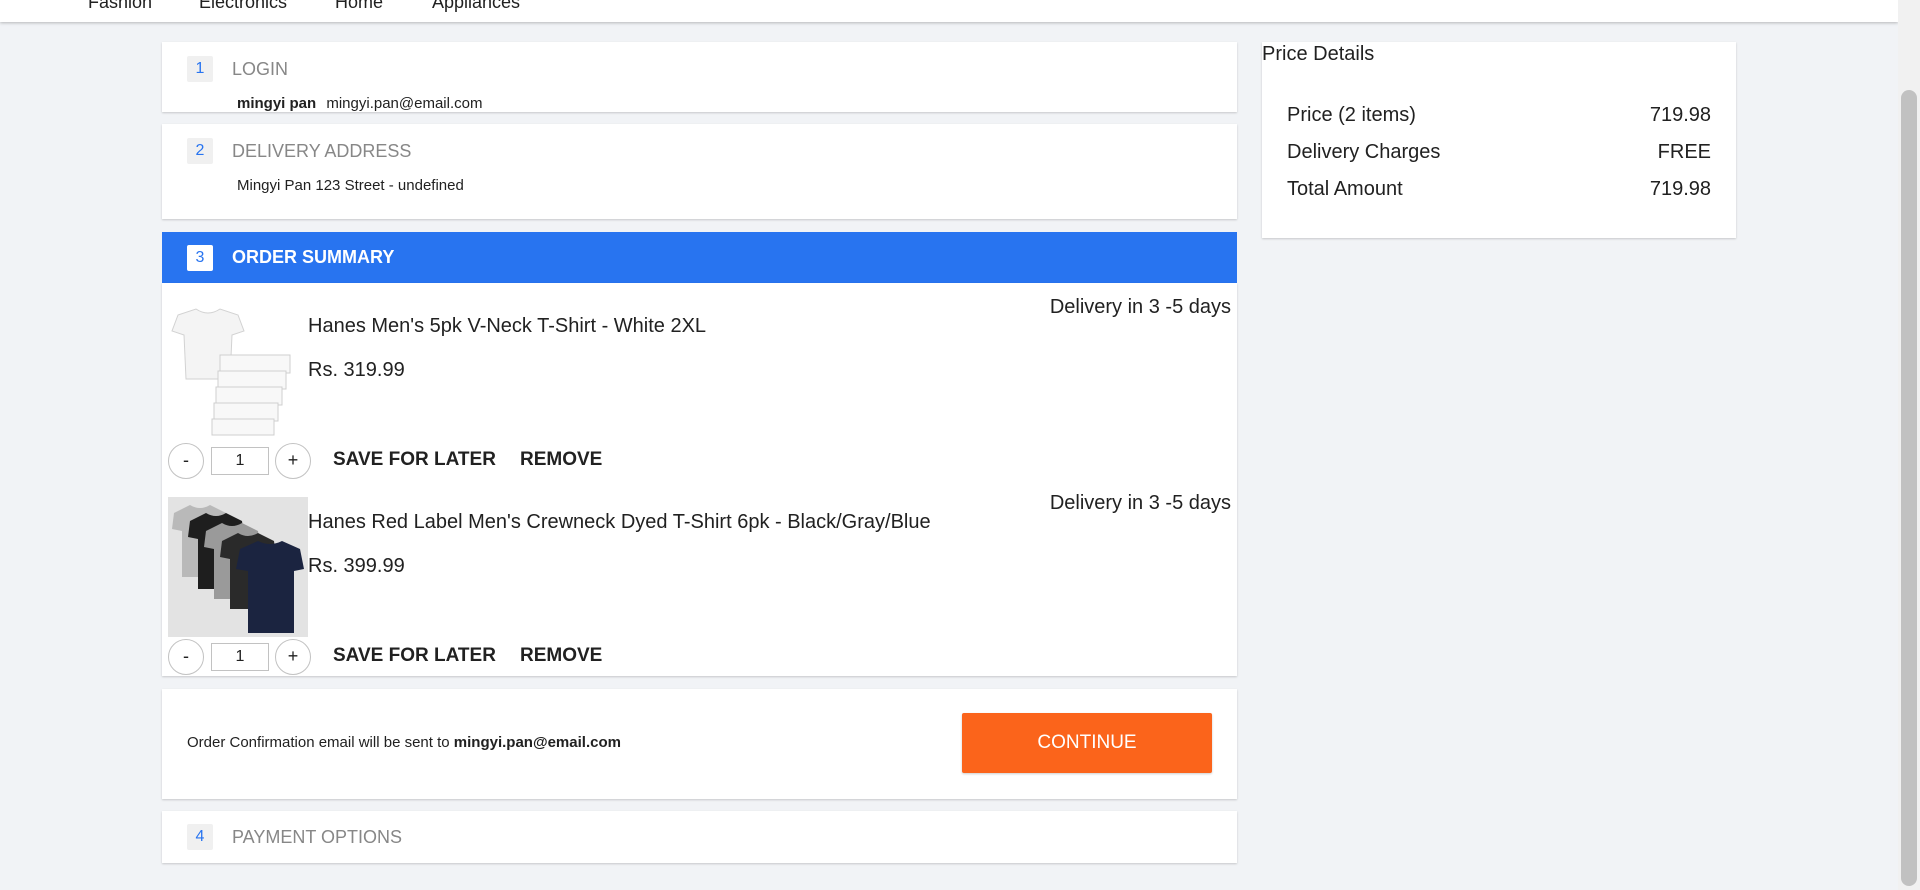 This screenshot has width=1920, height=890. I want to click on nav-link-fashion: Fashion, so click(120, 6).